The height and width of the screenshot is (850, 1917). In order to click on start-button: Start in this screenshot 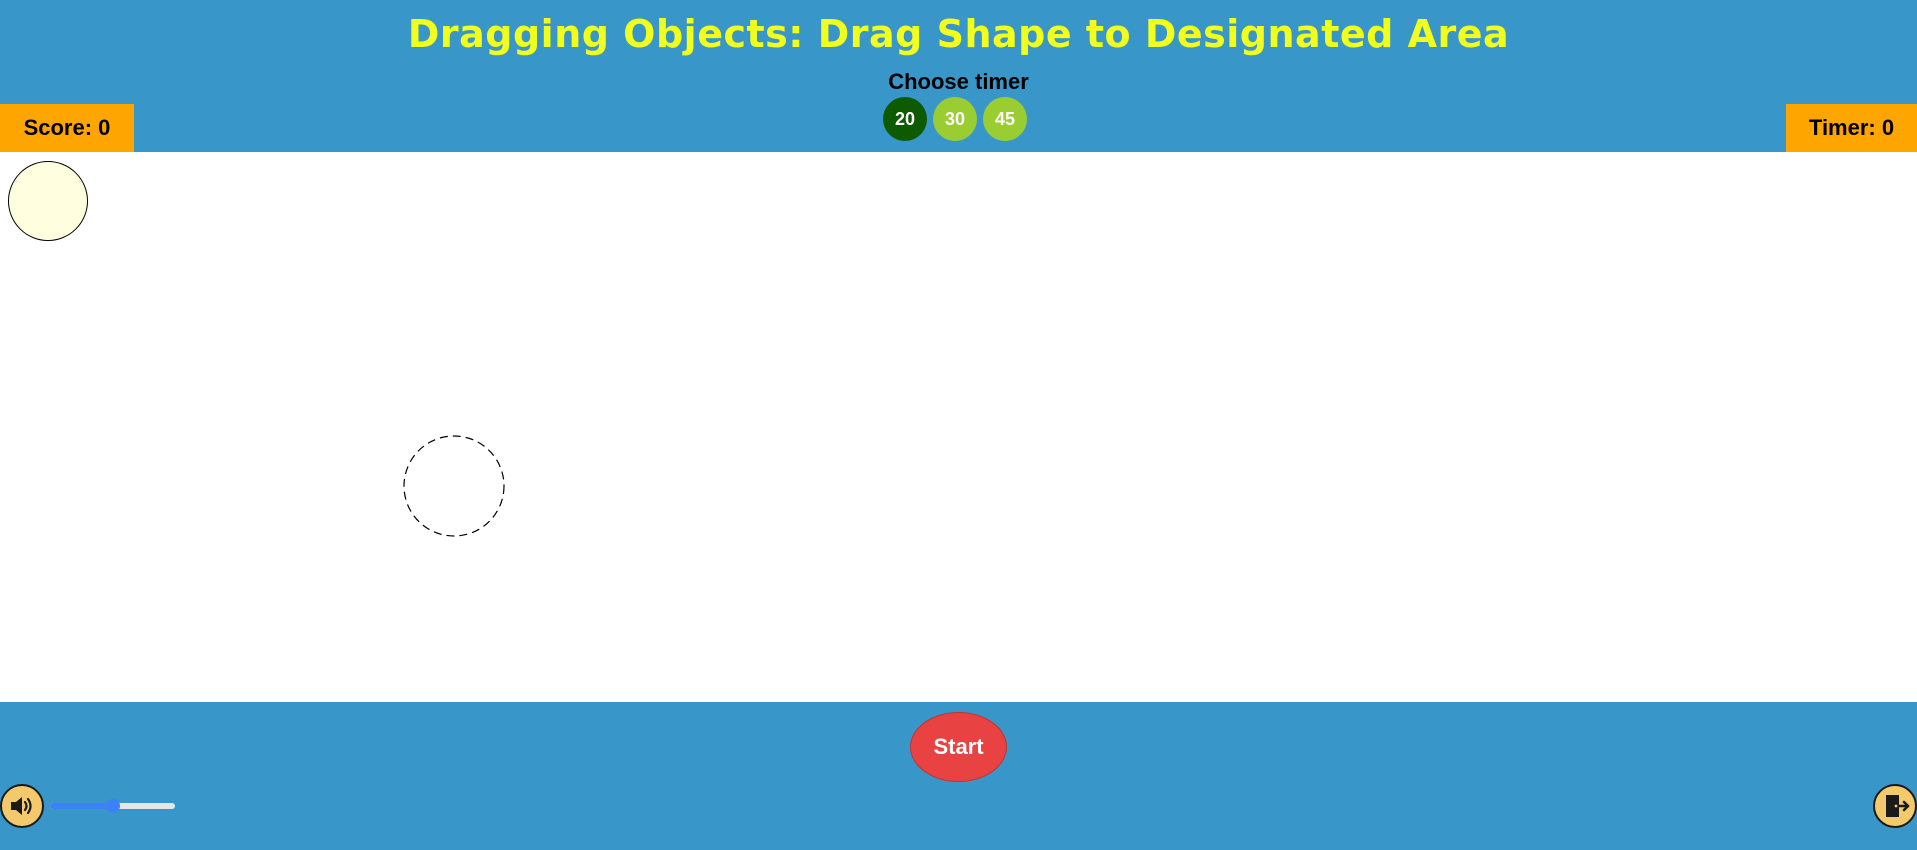, I will do `click(958, 747)`.